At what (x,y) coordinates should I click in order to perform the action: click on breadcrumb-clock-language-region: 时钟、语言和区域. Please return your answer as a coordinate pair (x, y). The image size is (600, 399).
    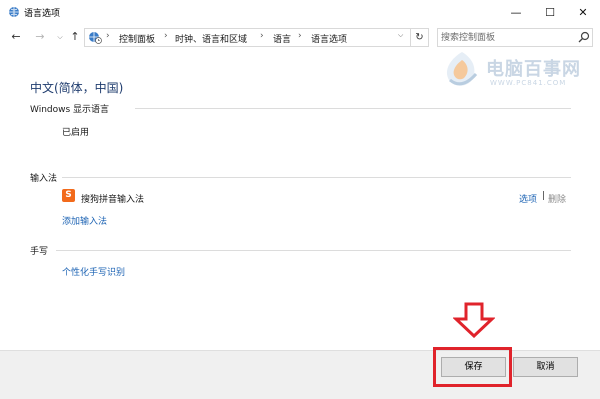
    Looking at the image, I should click on (211, 38).